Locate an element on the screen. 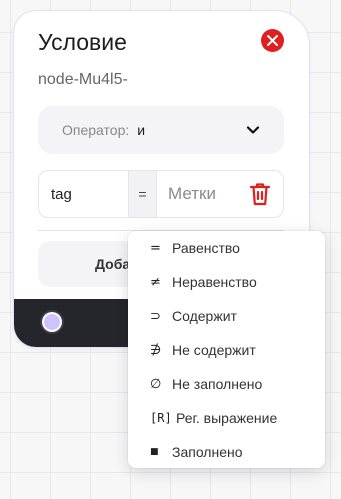 The width and height of the screenshot is (341, 499). close-icon is located at coordinates (272, 40).